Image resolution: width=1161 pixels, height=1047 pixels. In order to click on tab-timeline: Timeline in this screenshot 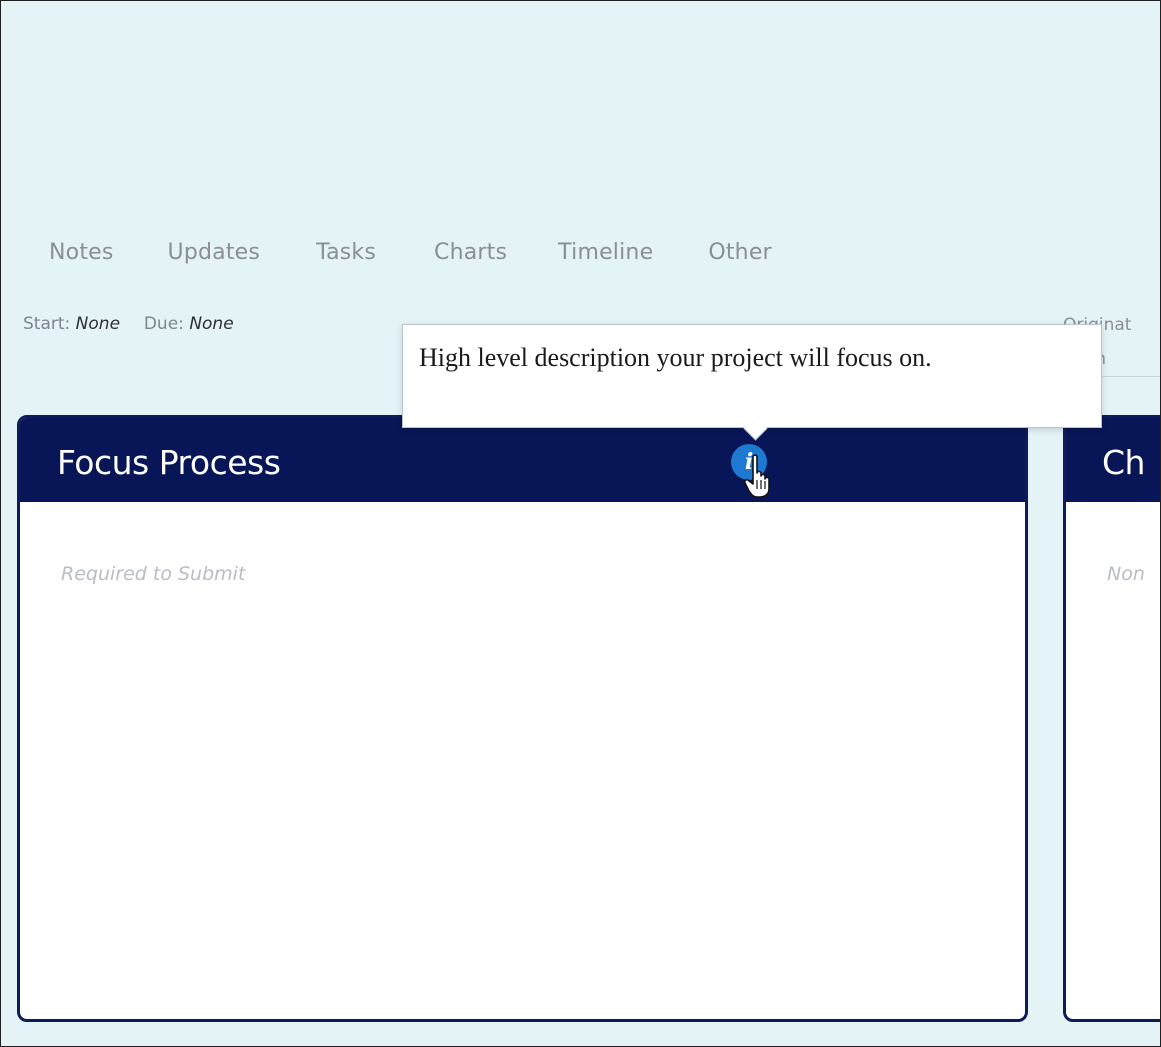, I will do `click(605, 252)`.